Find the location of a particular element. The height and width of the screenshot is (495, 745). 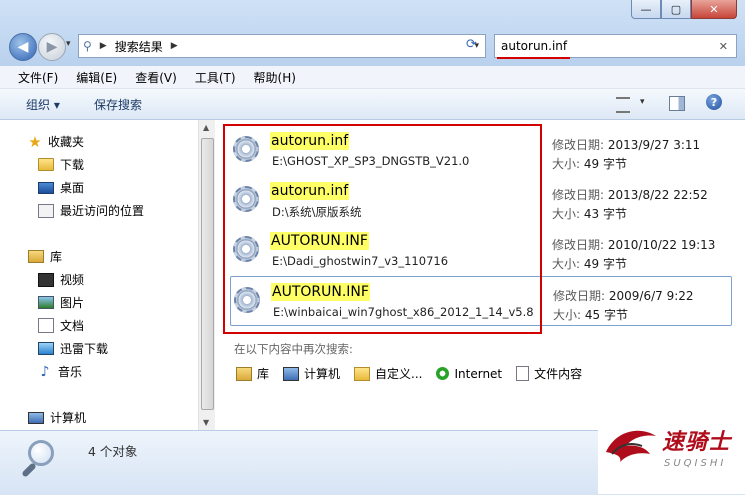

scroll-up-icon: ▲ is located at coordinates (206, 127).